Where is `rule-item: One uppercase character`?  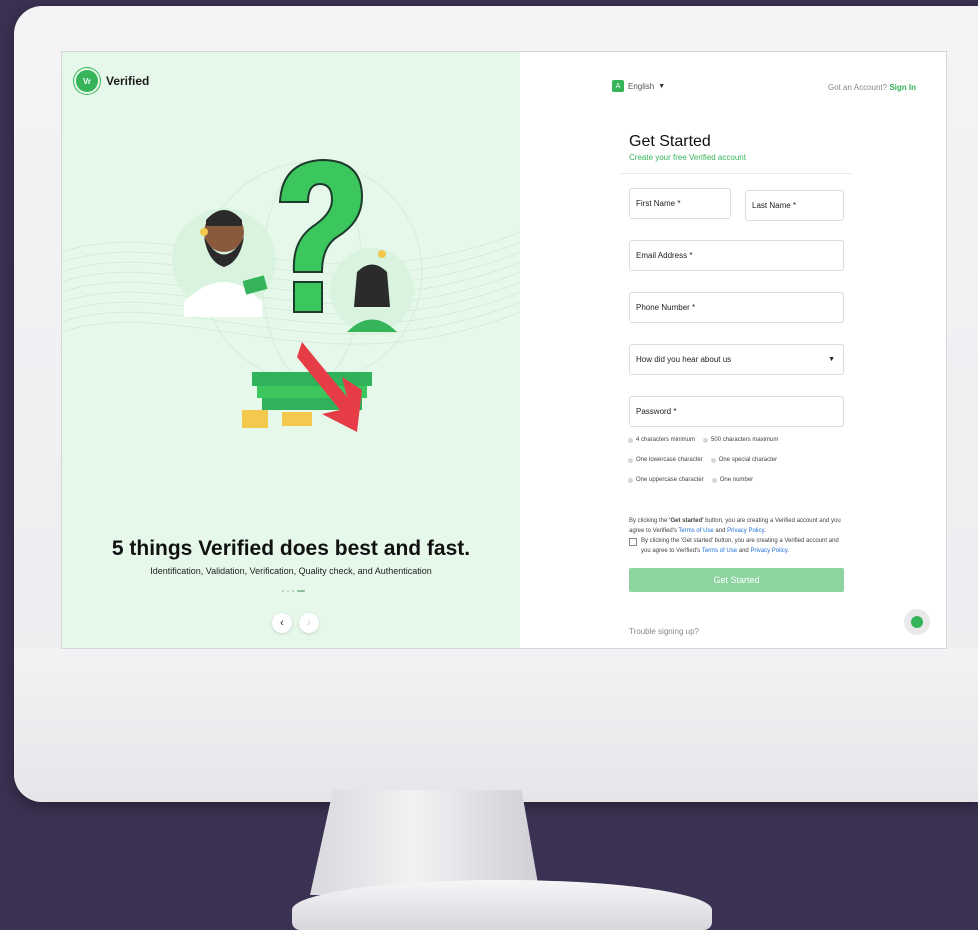 rule-item: One uppercase character is located at coordinates (666, 480).